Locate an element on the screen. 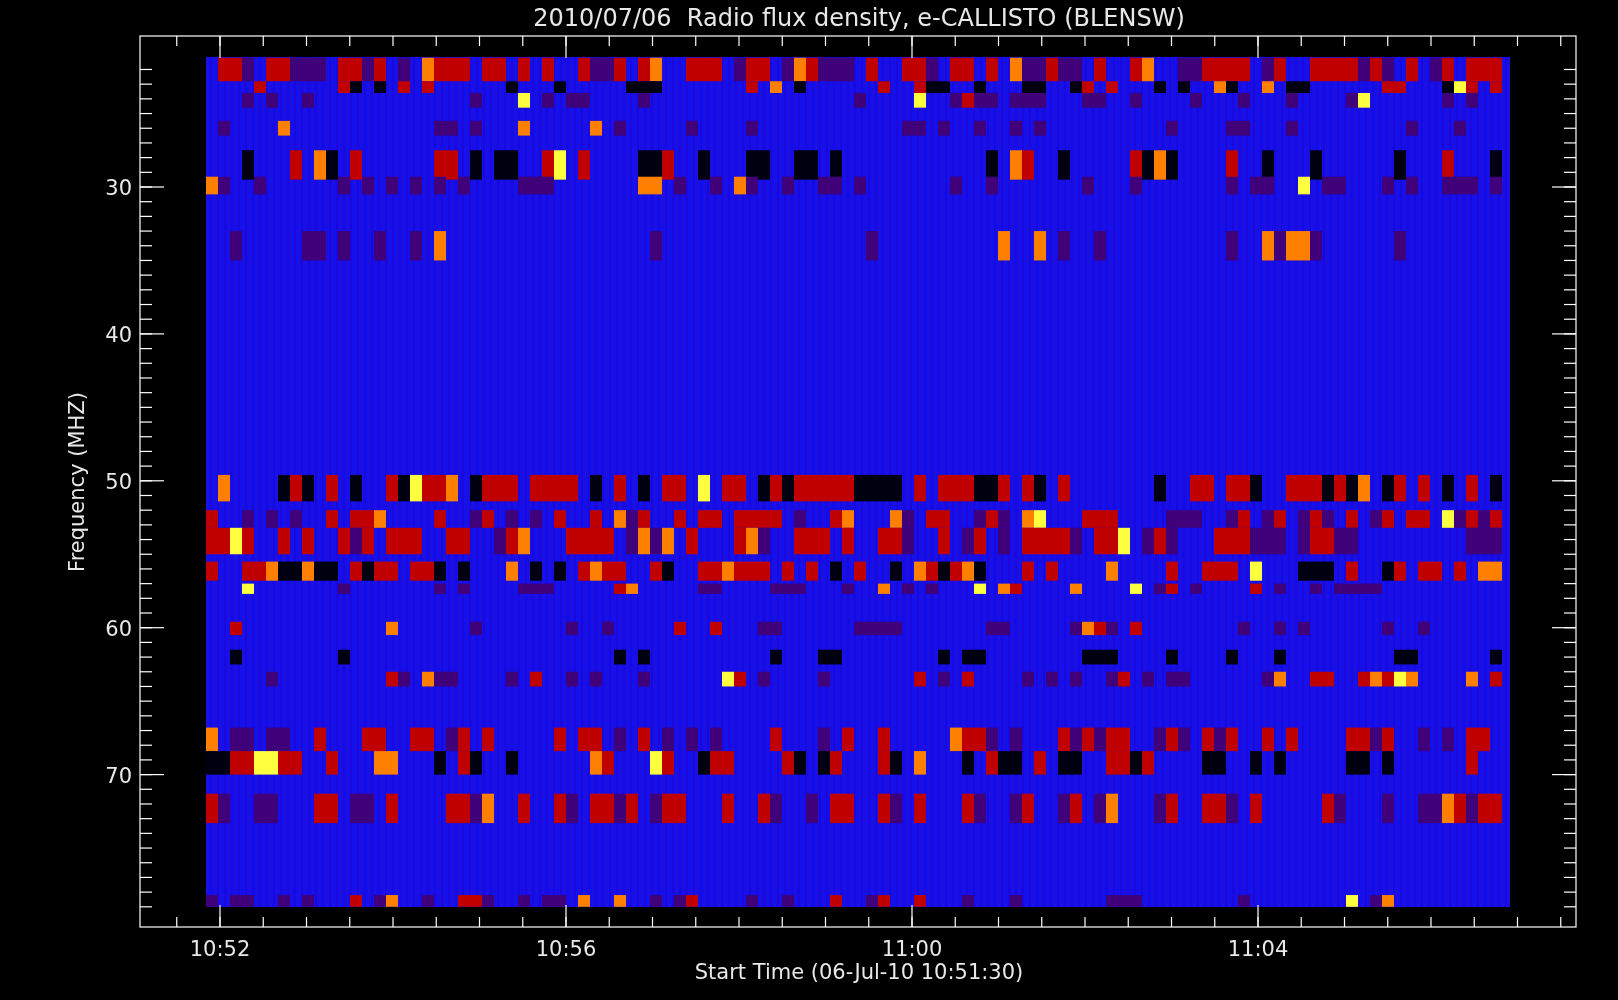  tick-label: 70 is located at coordinates (118, 775).